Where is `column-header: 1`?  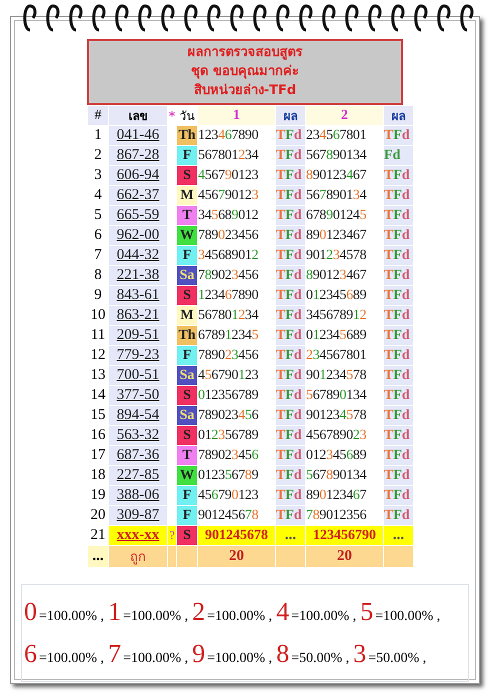
column-header: 1 is located at coordinates (236, 115).